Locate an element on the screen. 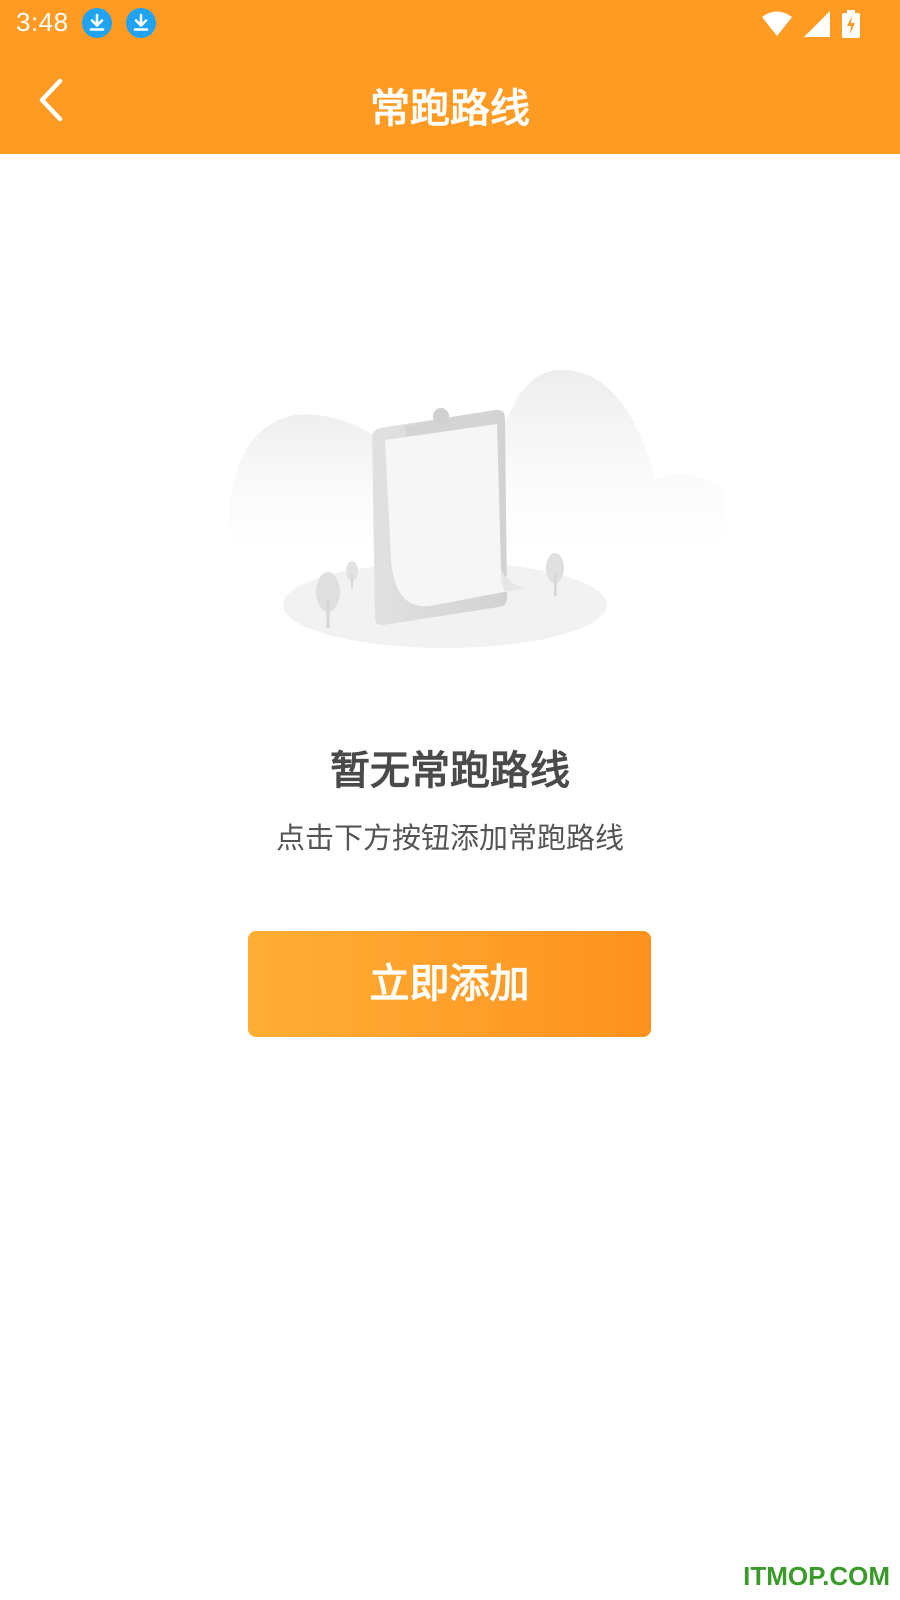 The image size is (900, 1600). header: 常跑路线 is located at coordinates (450, 101).